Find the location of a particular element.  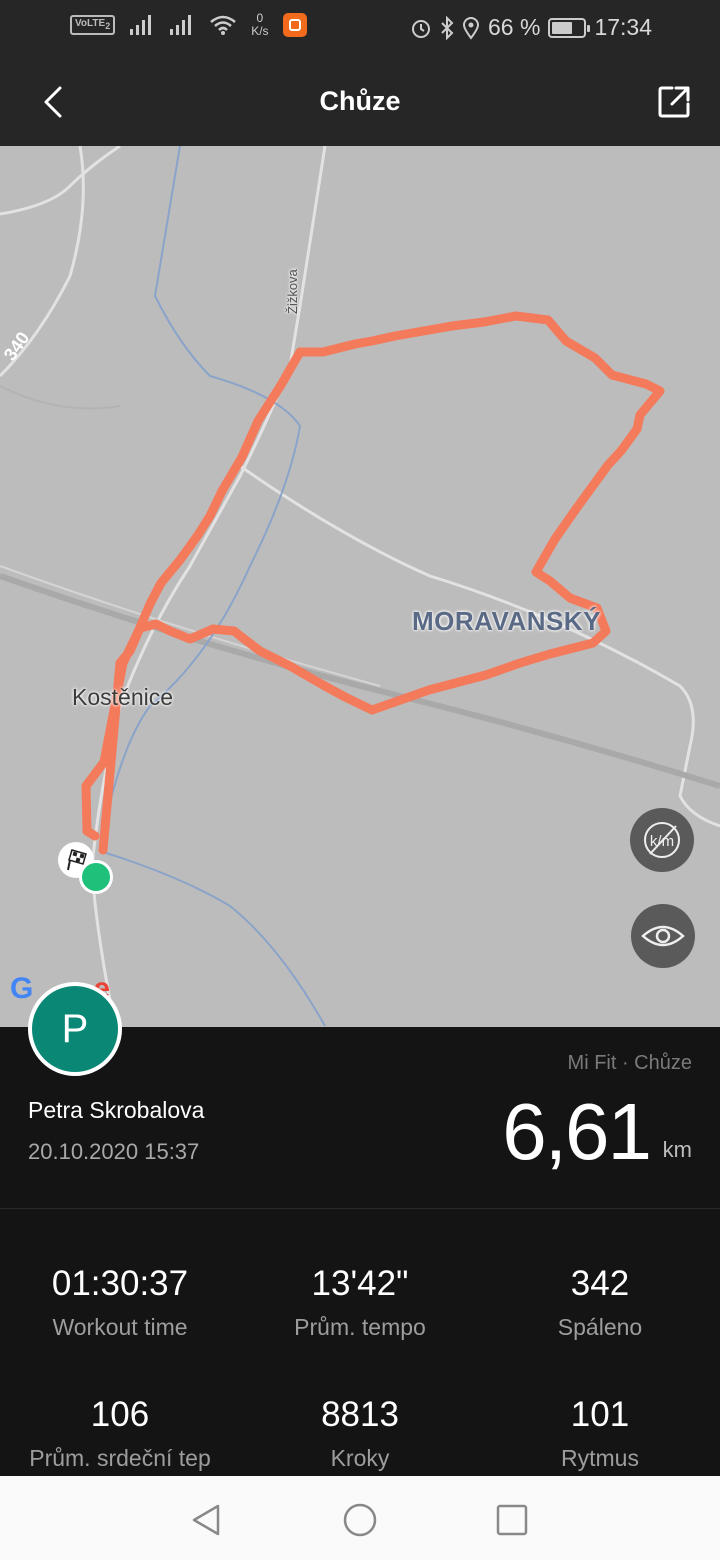

stat-label: Kroky is located at coordinates (360, 1458).